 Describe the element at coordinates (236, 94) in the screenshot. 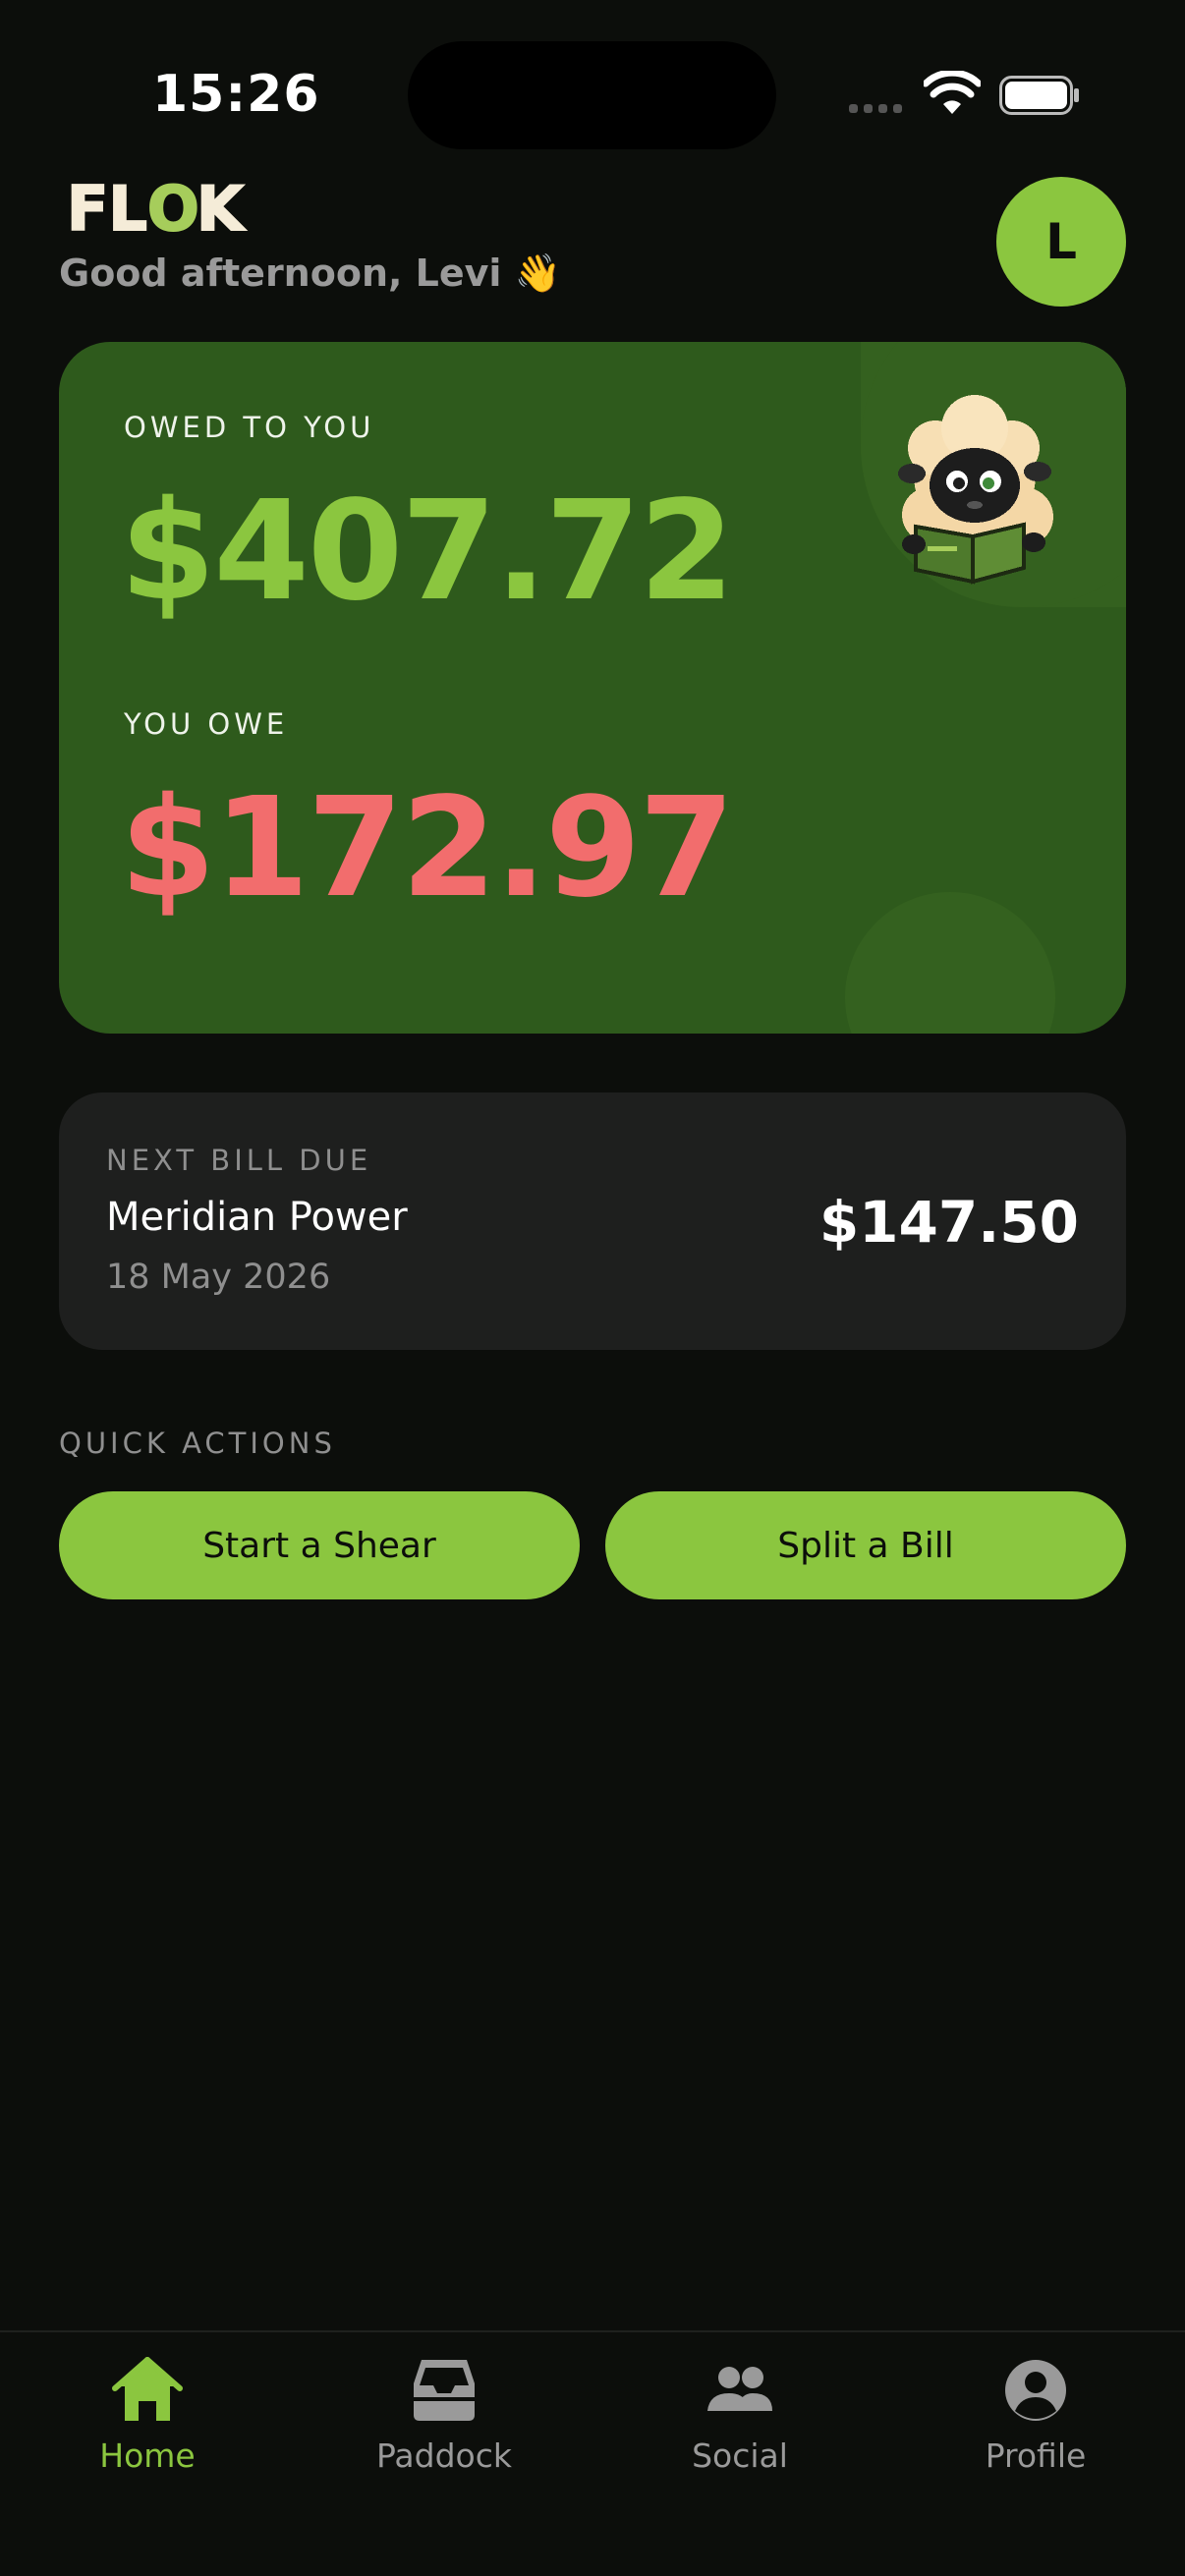

I see `status-time: 15:26` at that location.